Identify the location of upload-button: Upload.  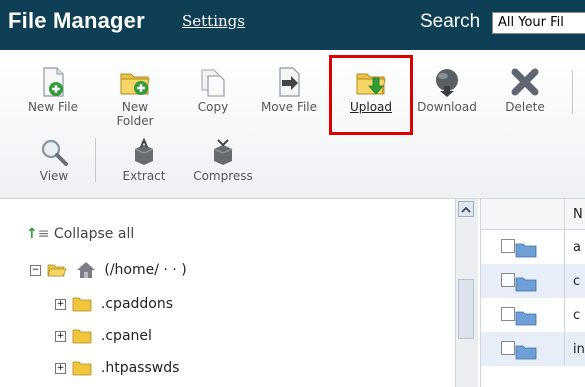
(371, 90).